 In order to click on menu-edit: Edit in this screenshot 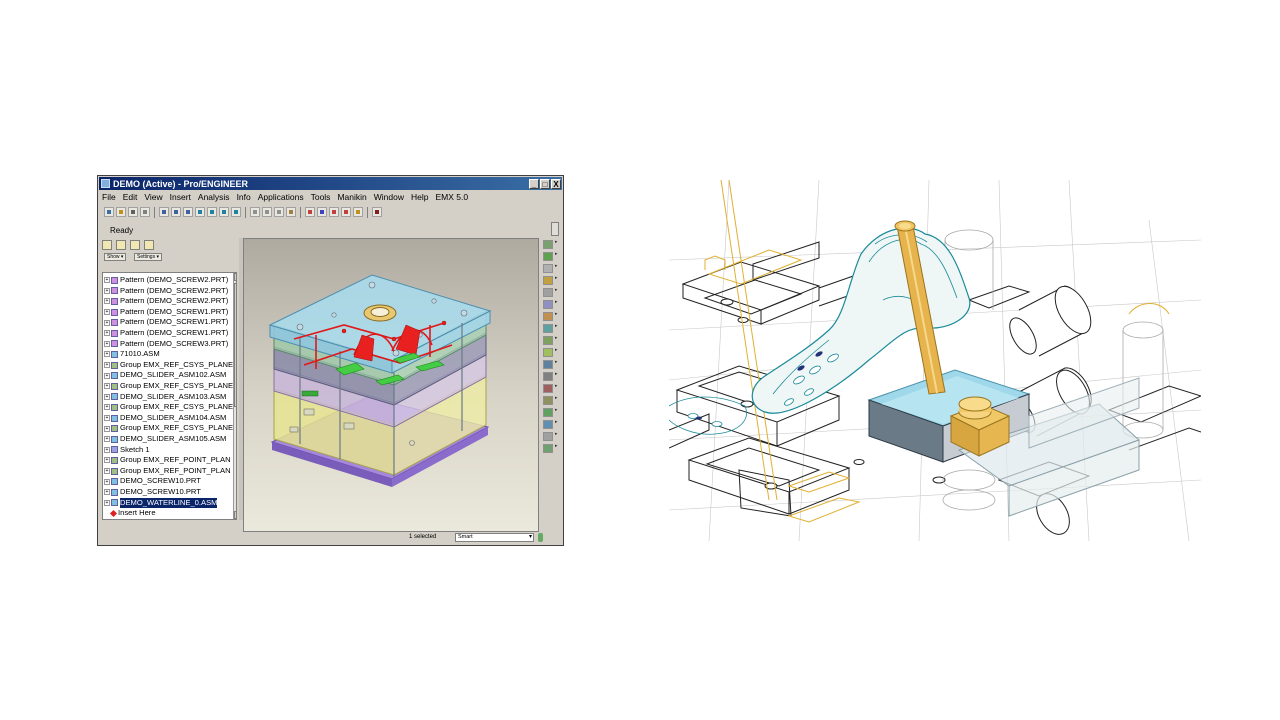, I will do `click(130, 198)`.